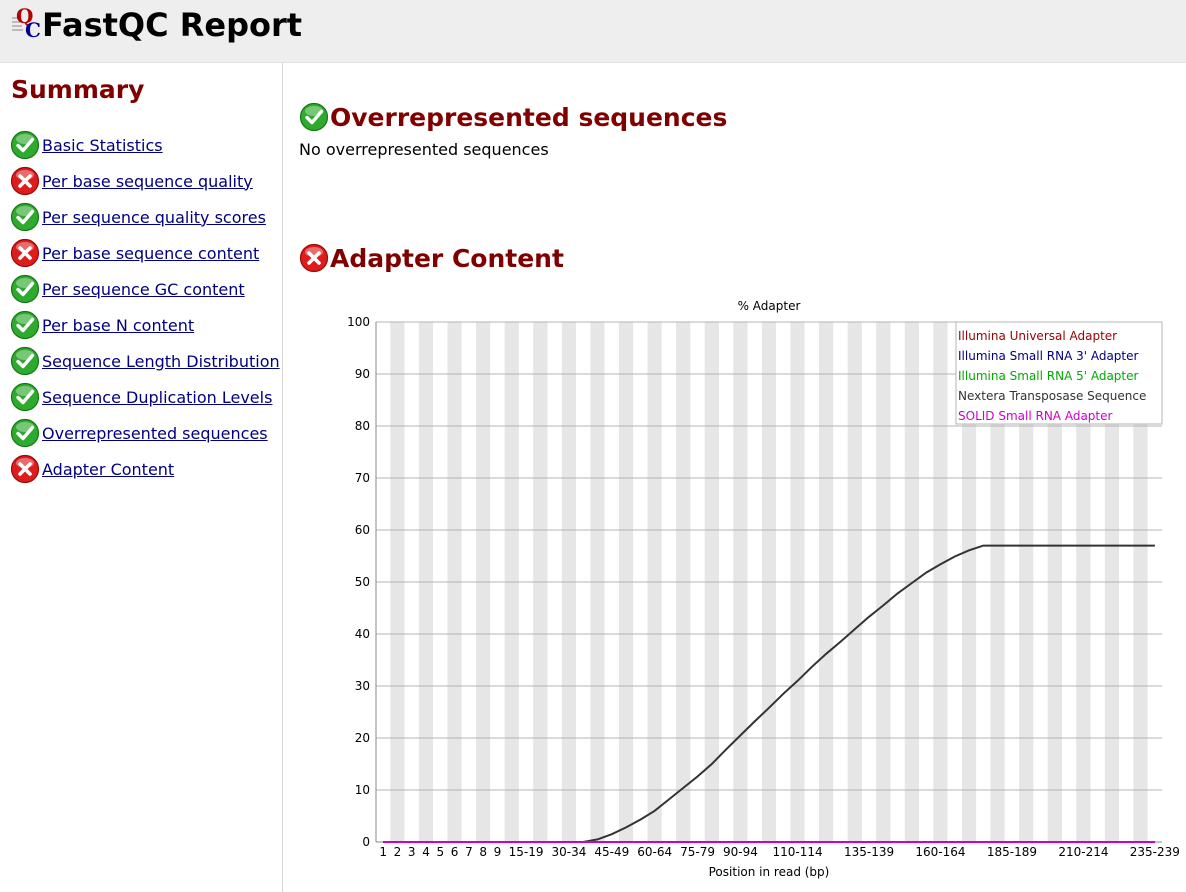  Describe the element at coordinates (147, 181) in the screenshot. I see `summary-link: Per base sequence quality` at that location.